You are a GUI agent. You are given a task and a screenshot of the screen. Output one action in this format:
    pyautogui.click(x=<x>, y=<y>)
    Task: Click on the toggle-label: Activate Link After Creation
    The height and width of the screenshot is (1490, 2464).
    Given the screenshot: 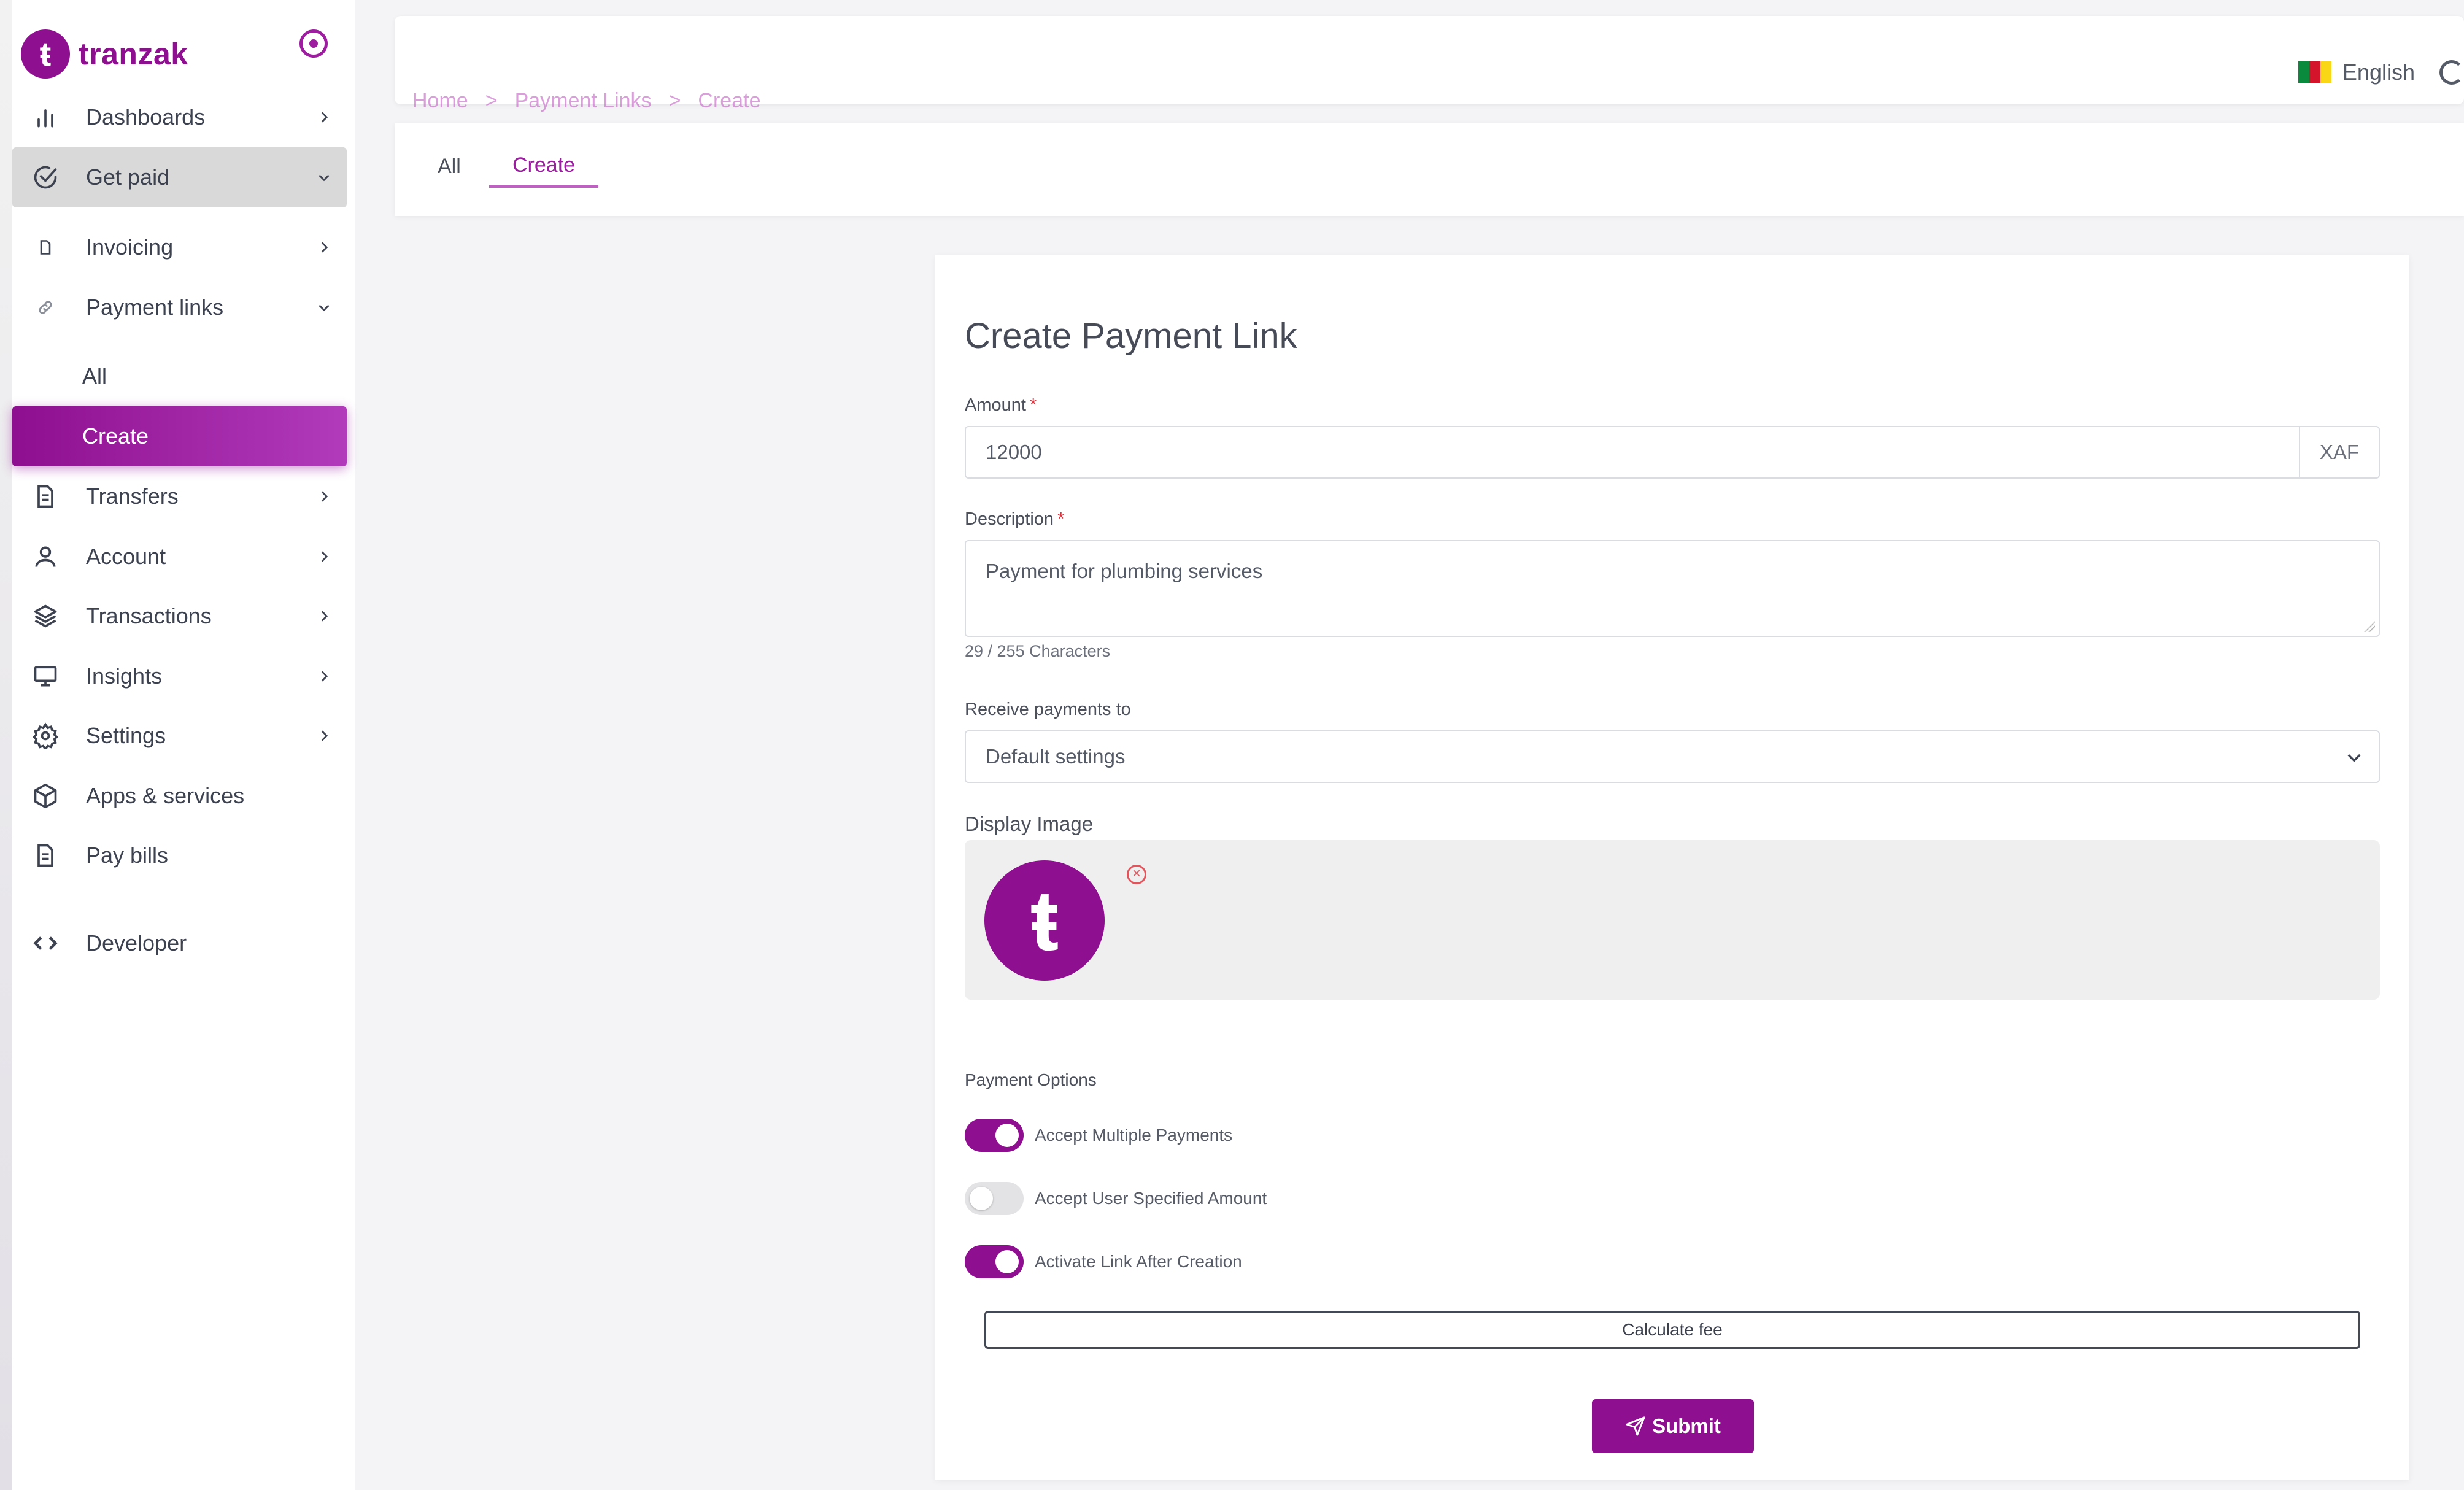 What is the action you would take?
    pyautogui.click(x=1139, y=1262)
    